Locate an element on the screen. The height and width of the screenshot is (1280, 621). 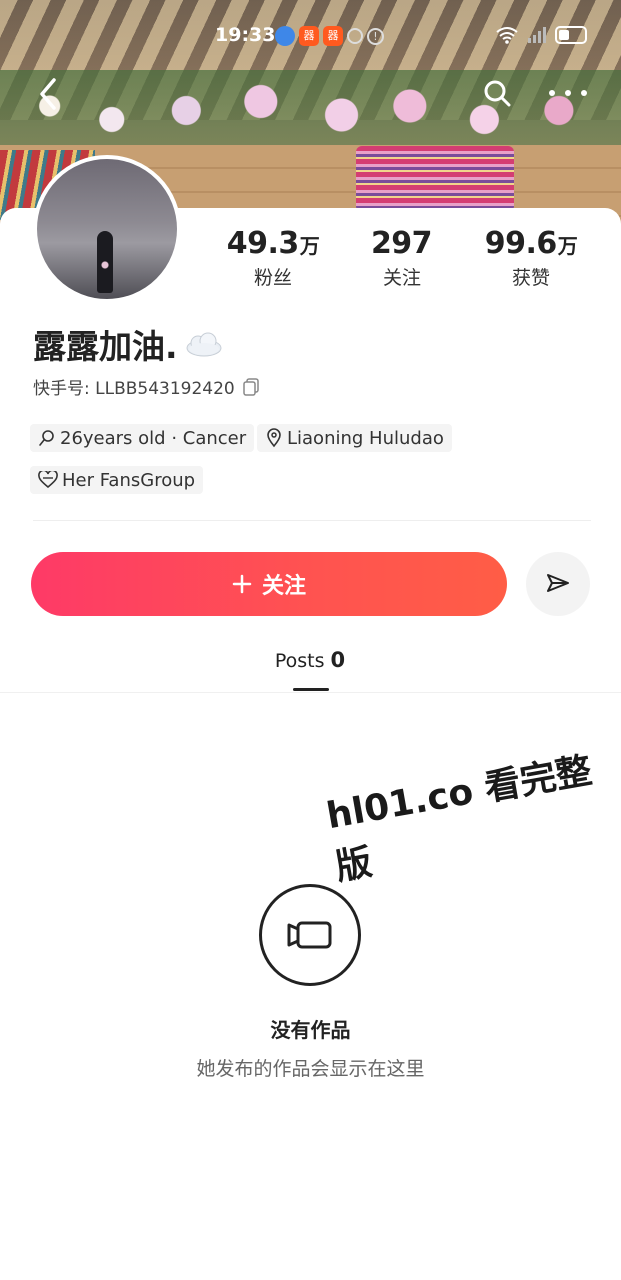
user-id: 快手号: LLBB543192420 is located at coordinates (146, 386).